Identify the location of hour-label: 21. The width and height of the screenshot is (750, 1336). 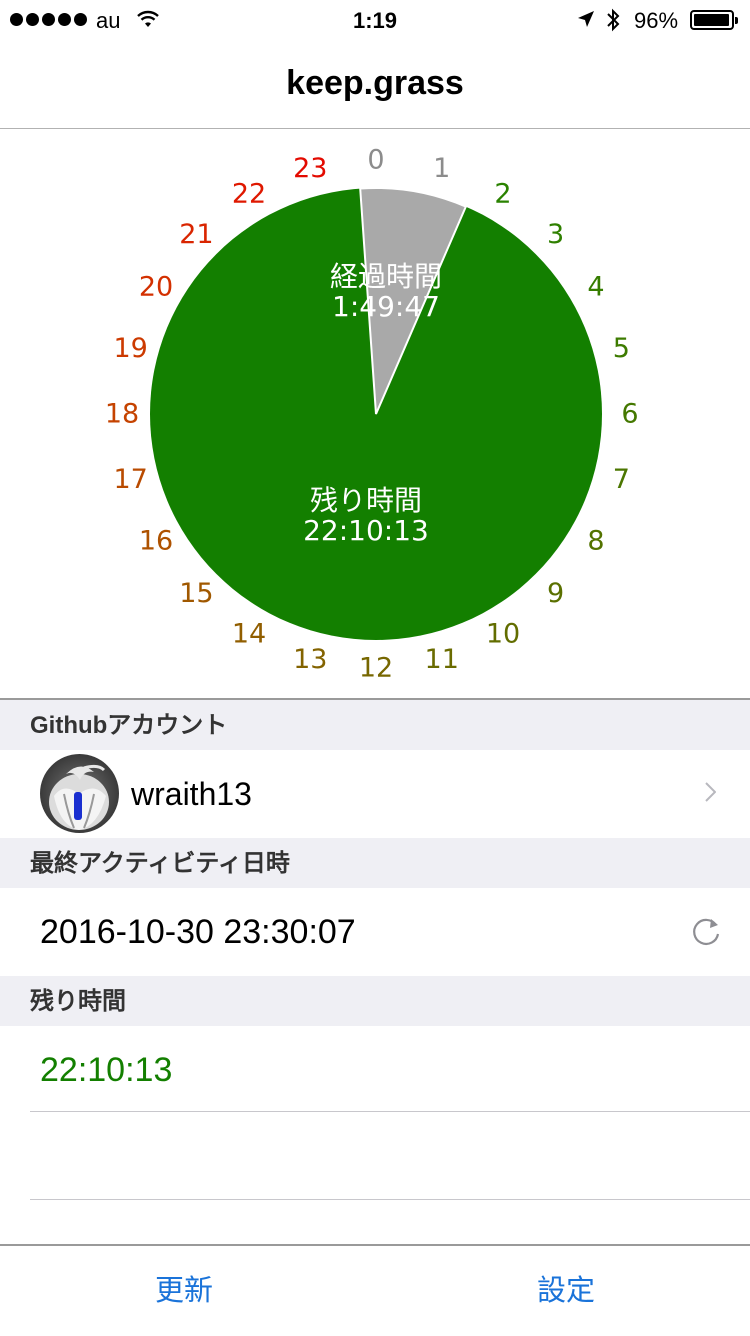
(196, 234).